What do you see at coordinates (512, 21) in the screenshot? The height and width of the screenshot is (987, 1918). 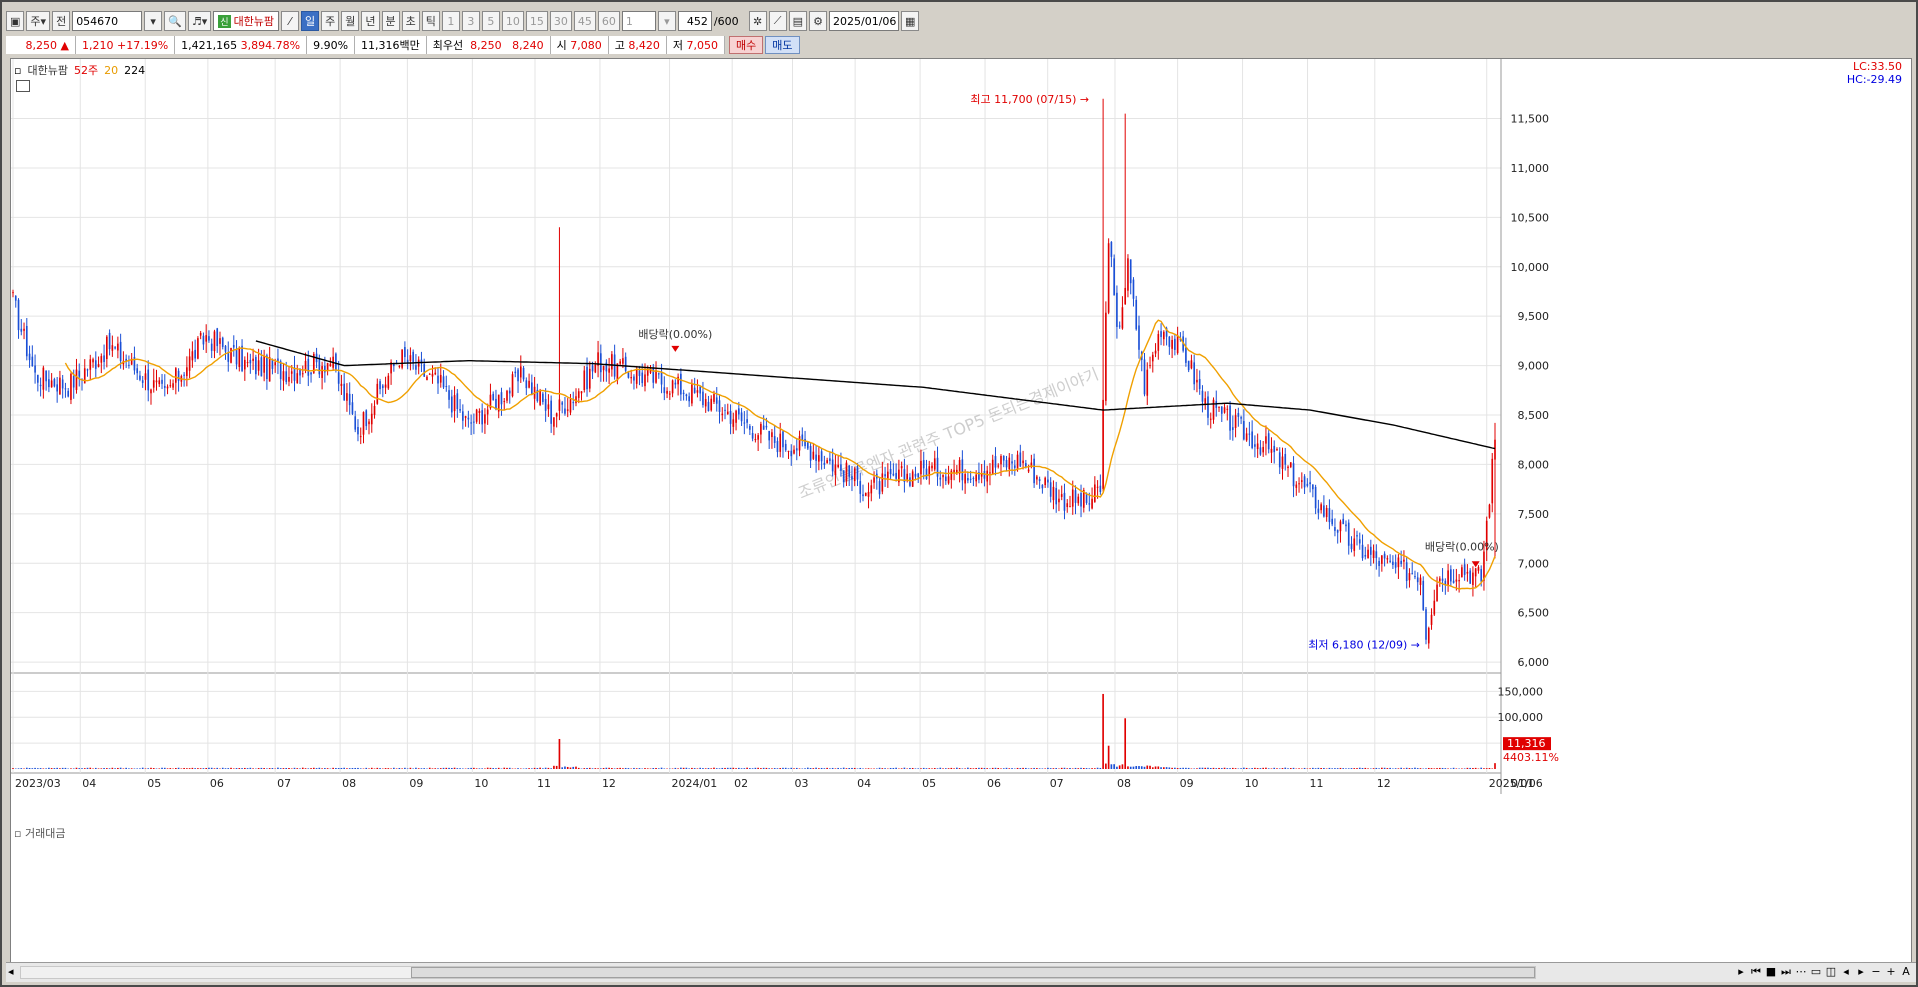 I see `minute-10: 10` at bounding box center [512, 21].